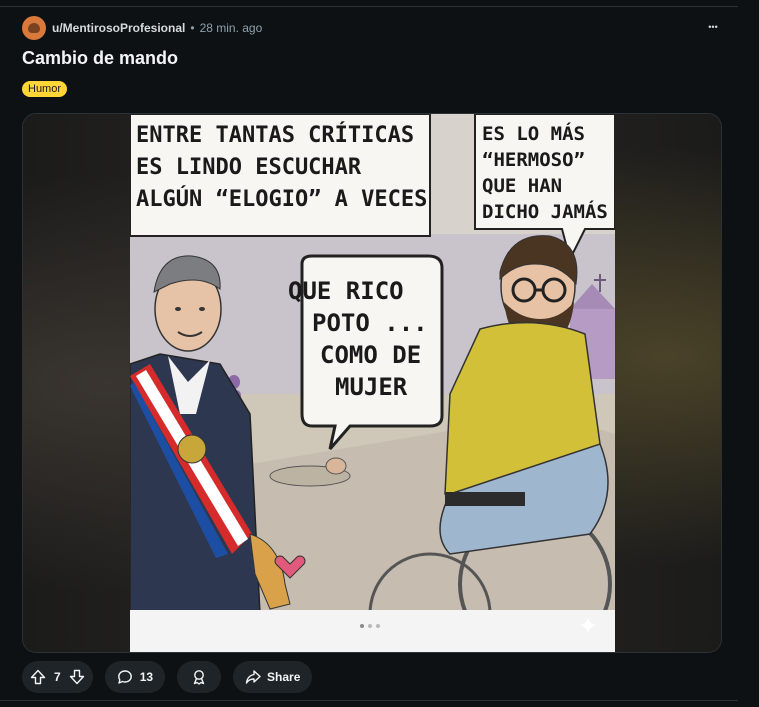  I want to click on bottom-divider, so click(369, 700).